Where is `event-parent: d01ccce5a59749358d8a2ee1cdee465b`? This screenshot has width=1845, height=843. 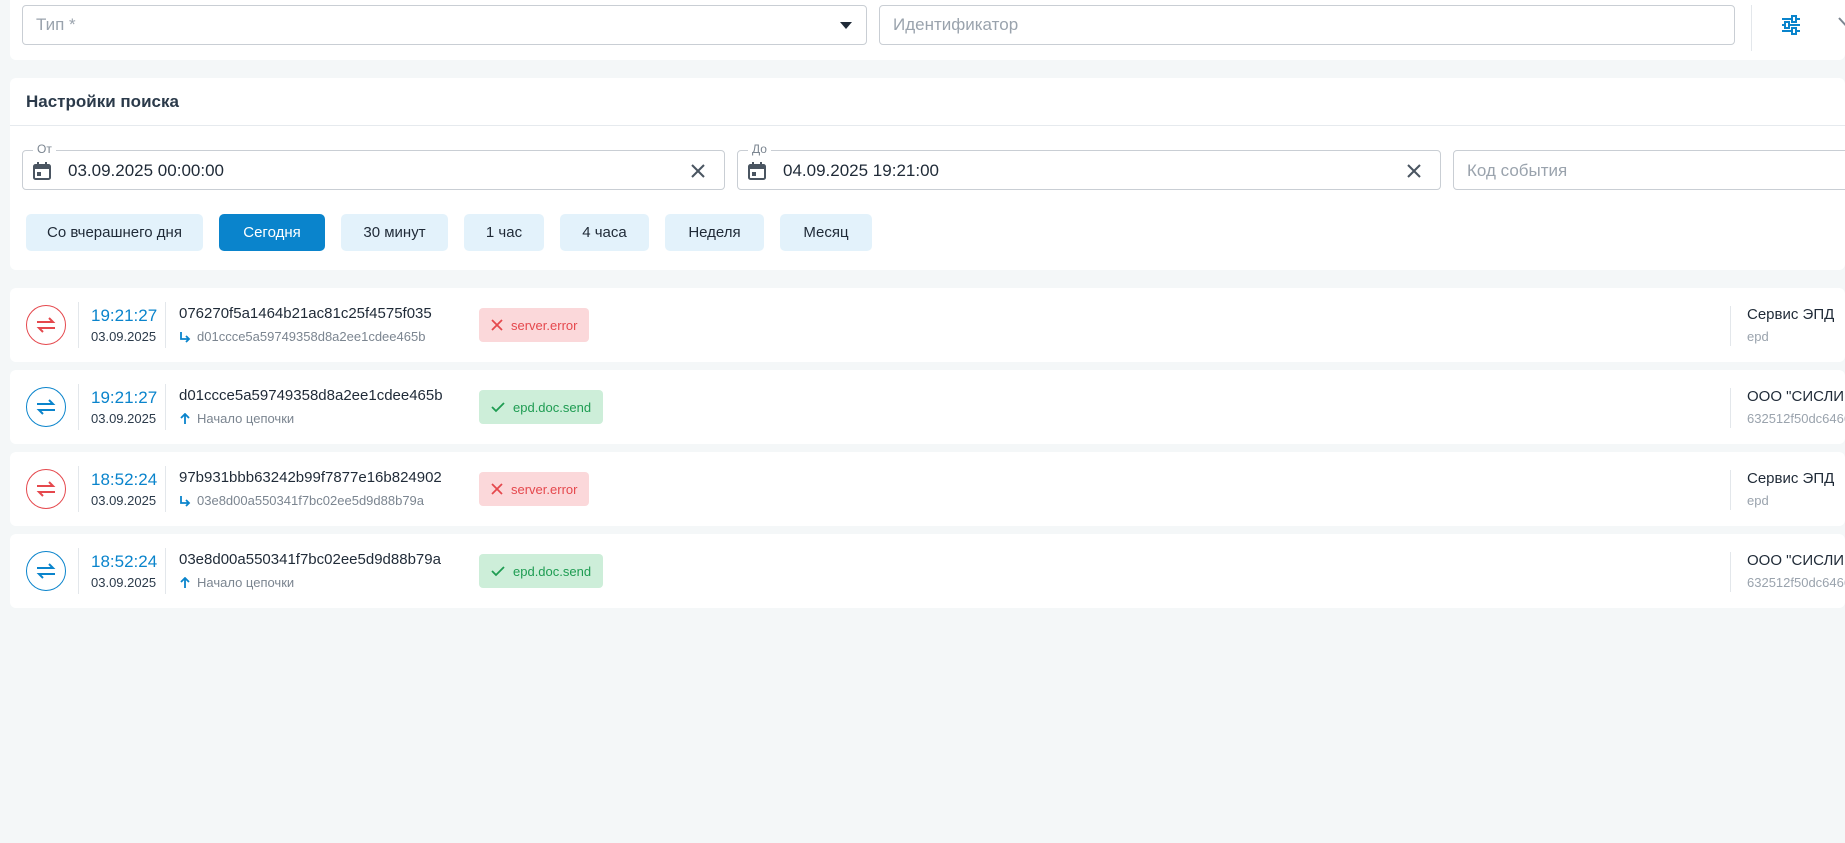
event-parent: d01ccce5a59749358d8a2ee1cdee465b is located at coordinates (302, 336).